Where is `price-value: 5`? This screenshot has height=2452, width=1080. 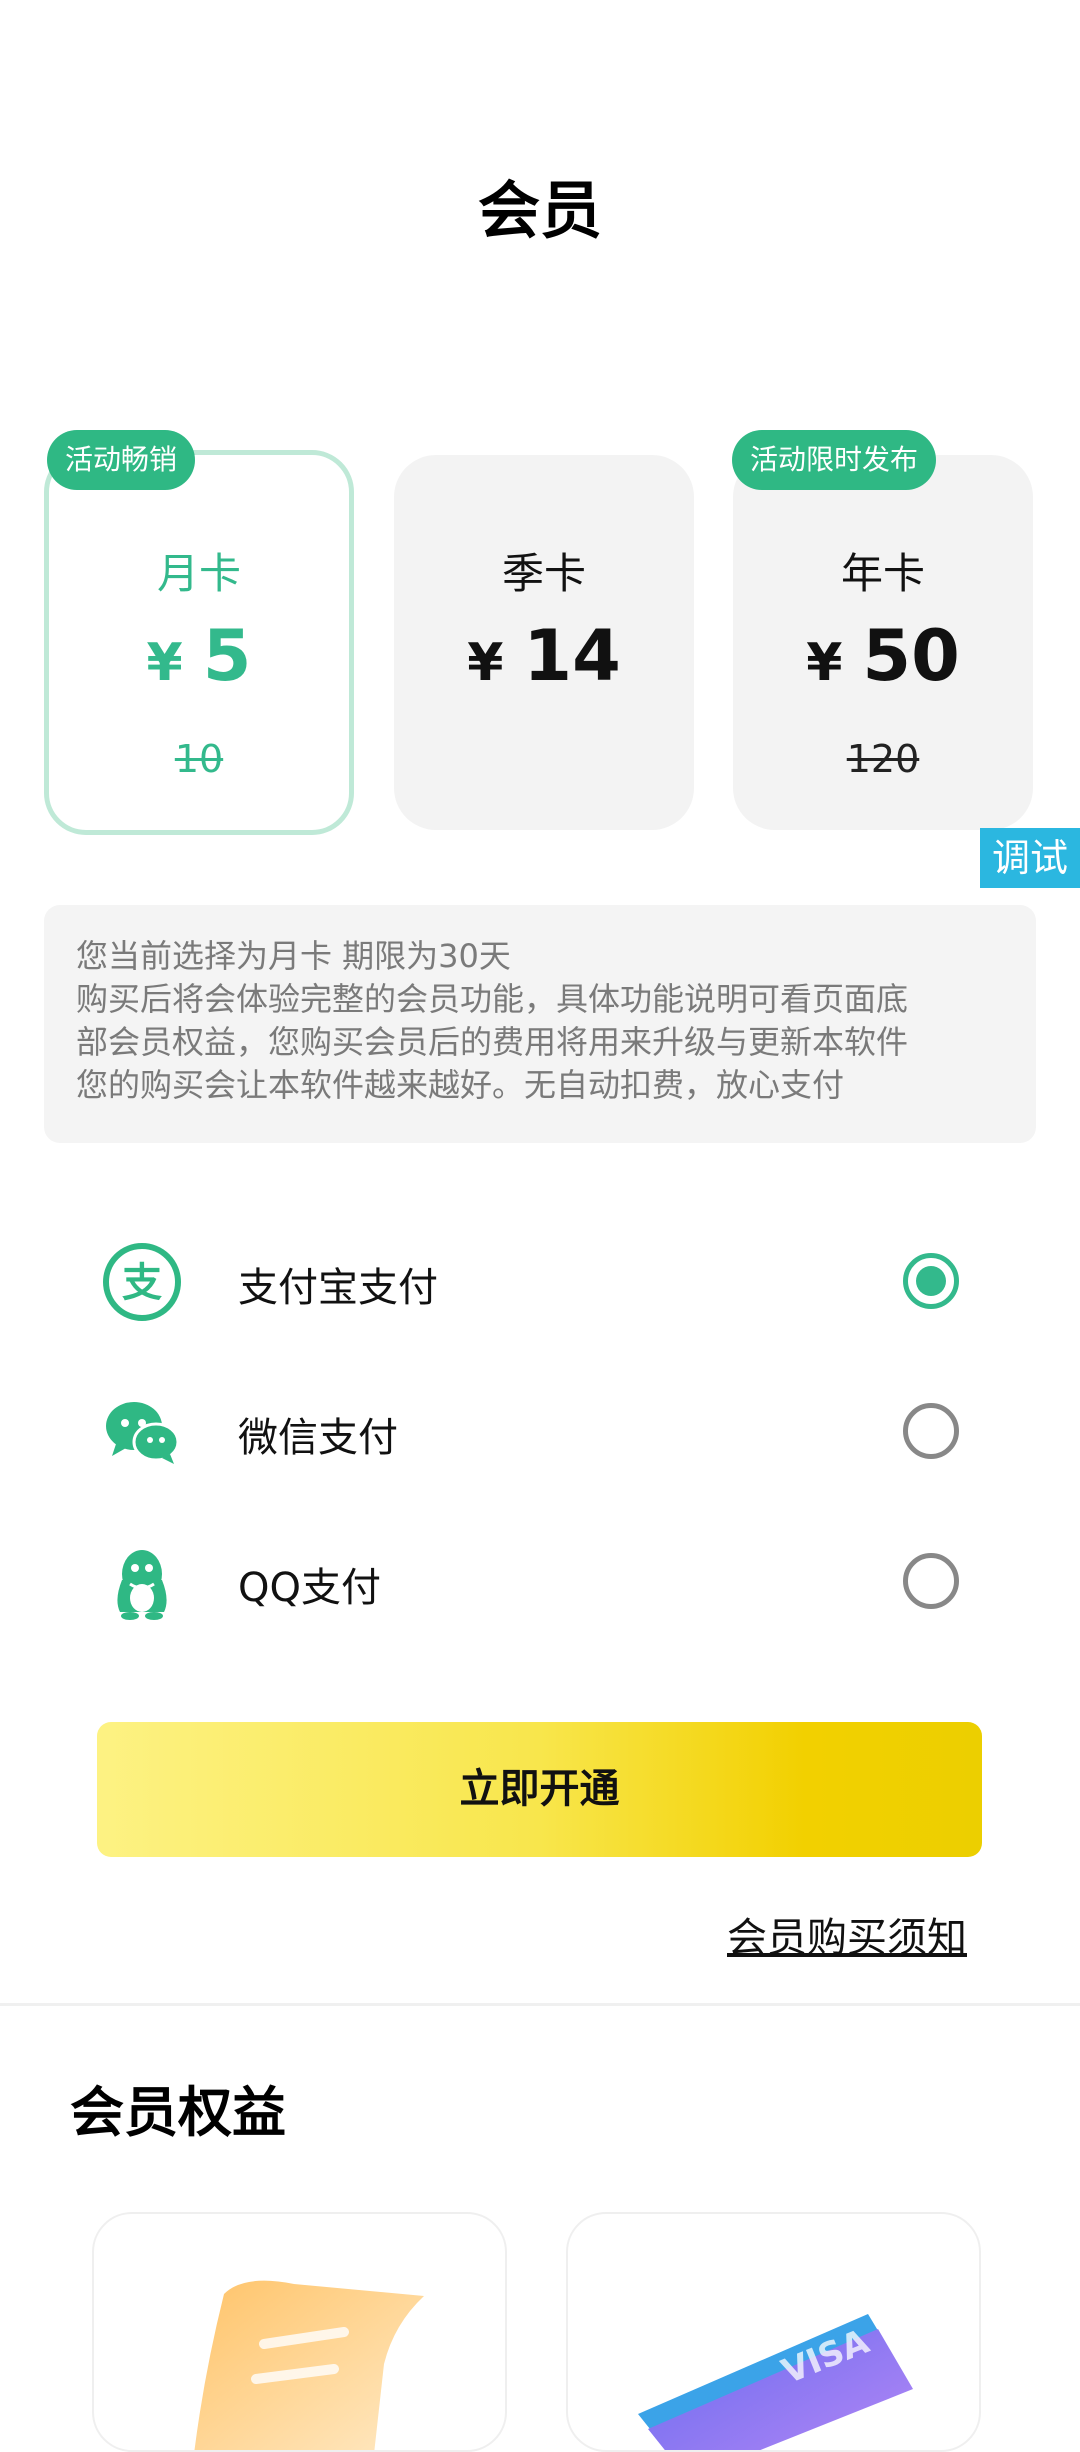
price-value: 5 is located at coordinates (227, 656).